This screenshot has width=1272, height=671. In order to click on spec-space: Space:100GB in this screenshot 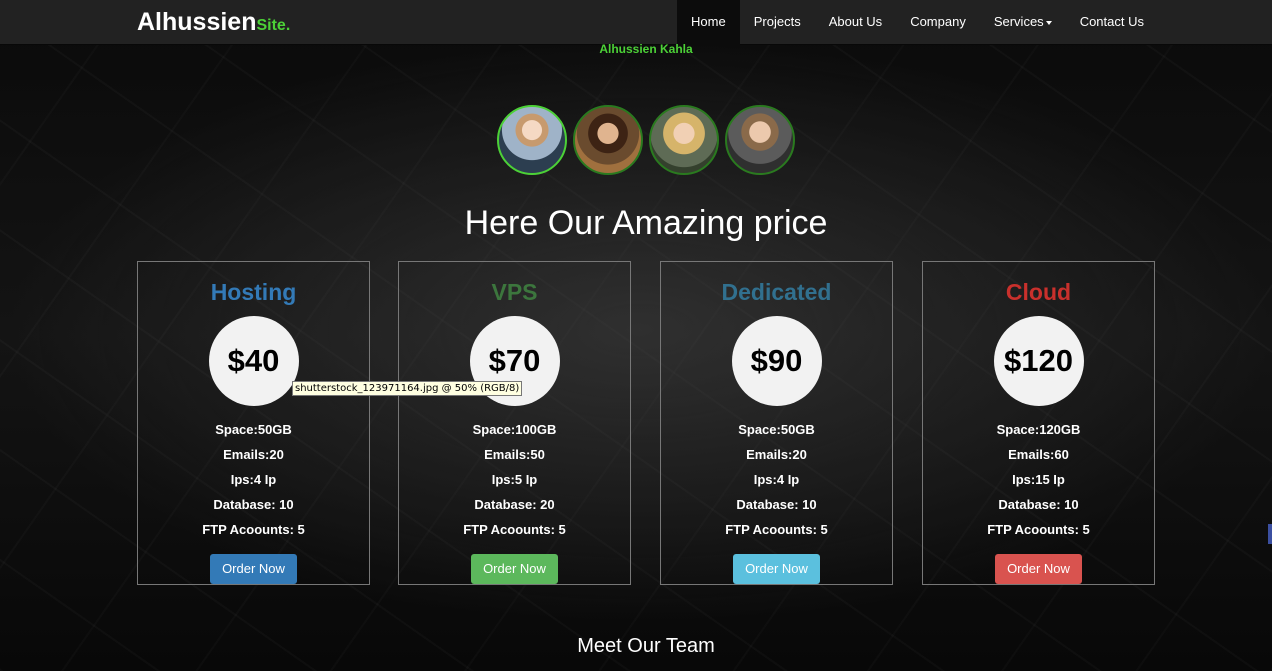, I will do `click(514, 429)`.